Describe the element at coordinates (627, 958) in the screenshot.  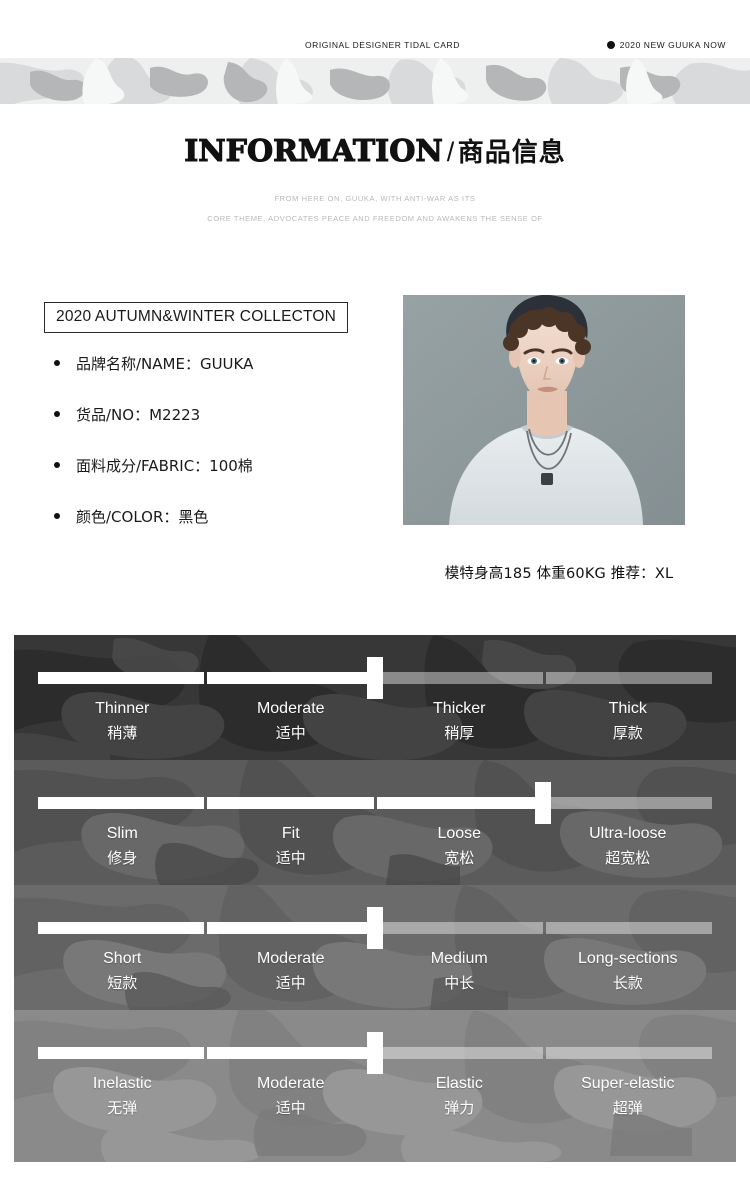
I see `option-label-en: Long-sections` at that location.